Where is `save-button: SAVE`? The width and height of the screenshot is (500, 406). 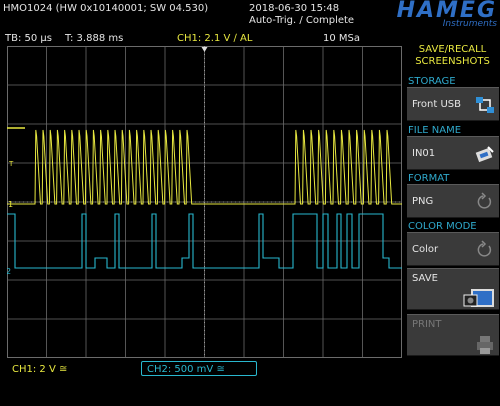
save-button: SAVE is located at coordinates (453, 289).